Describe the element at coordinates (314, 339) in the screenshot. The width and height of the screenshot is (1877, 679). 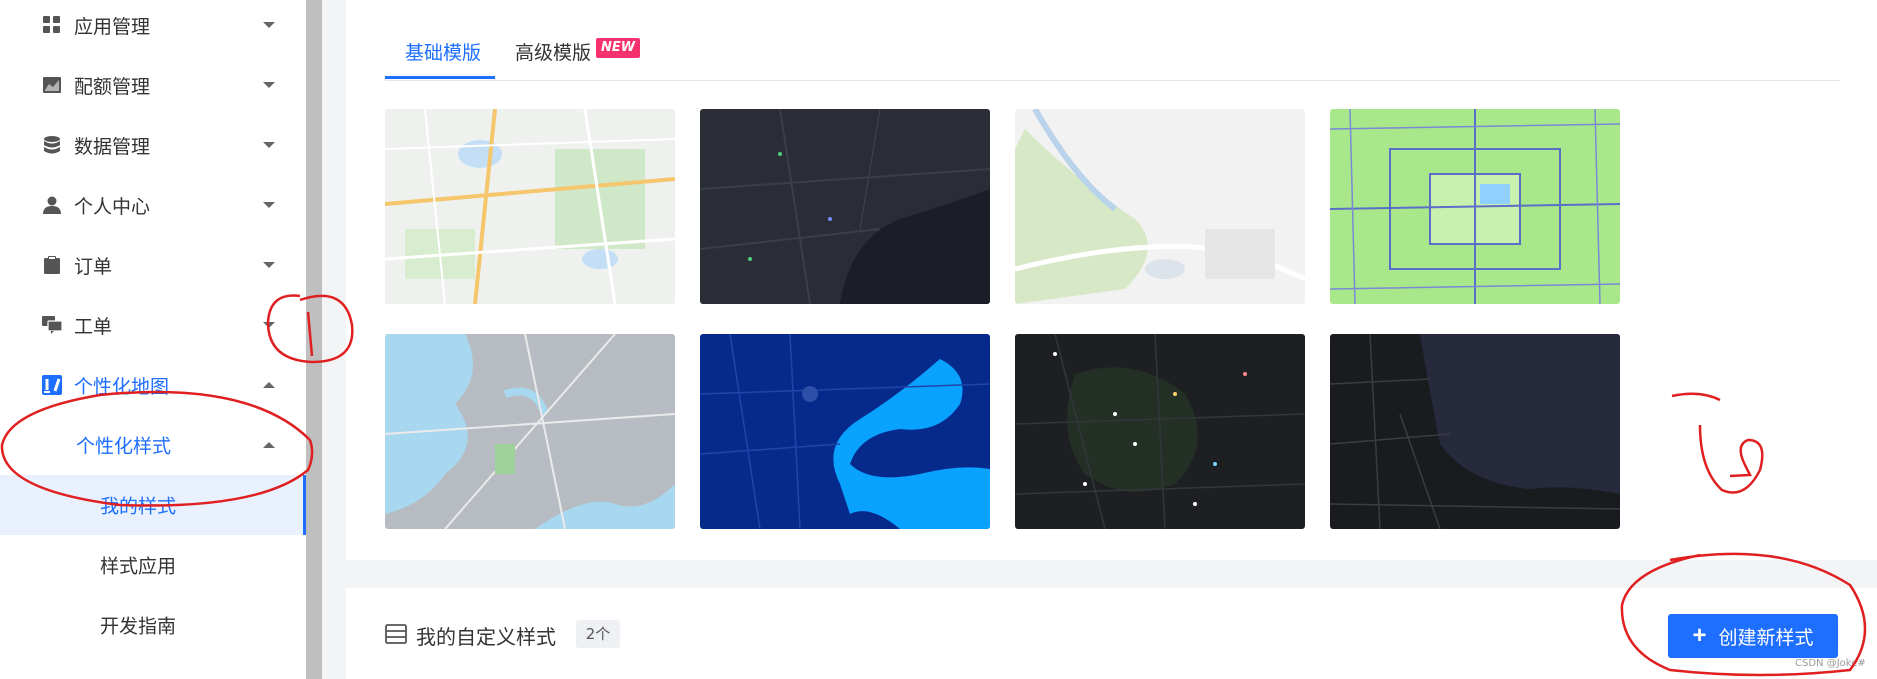
I see `sidebar-scrollbar` at that location.